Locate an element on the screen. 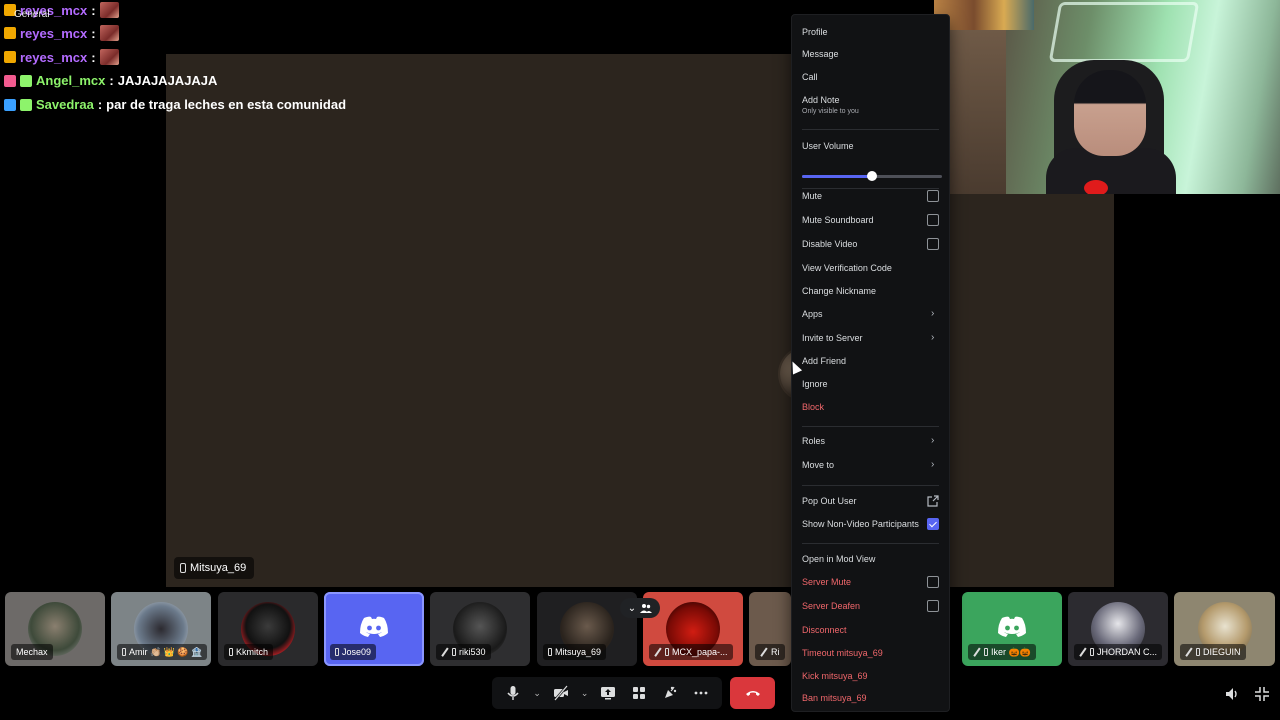 This screenshot has width=1280, height=720. microphone-button is located at coordinates (513, 693).